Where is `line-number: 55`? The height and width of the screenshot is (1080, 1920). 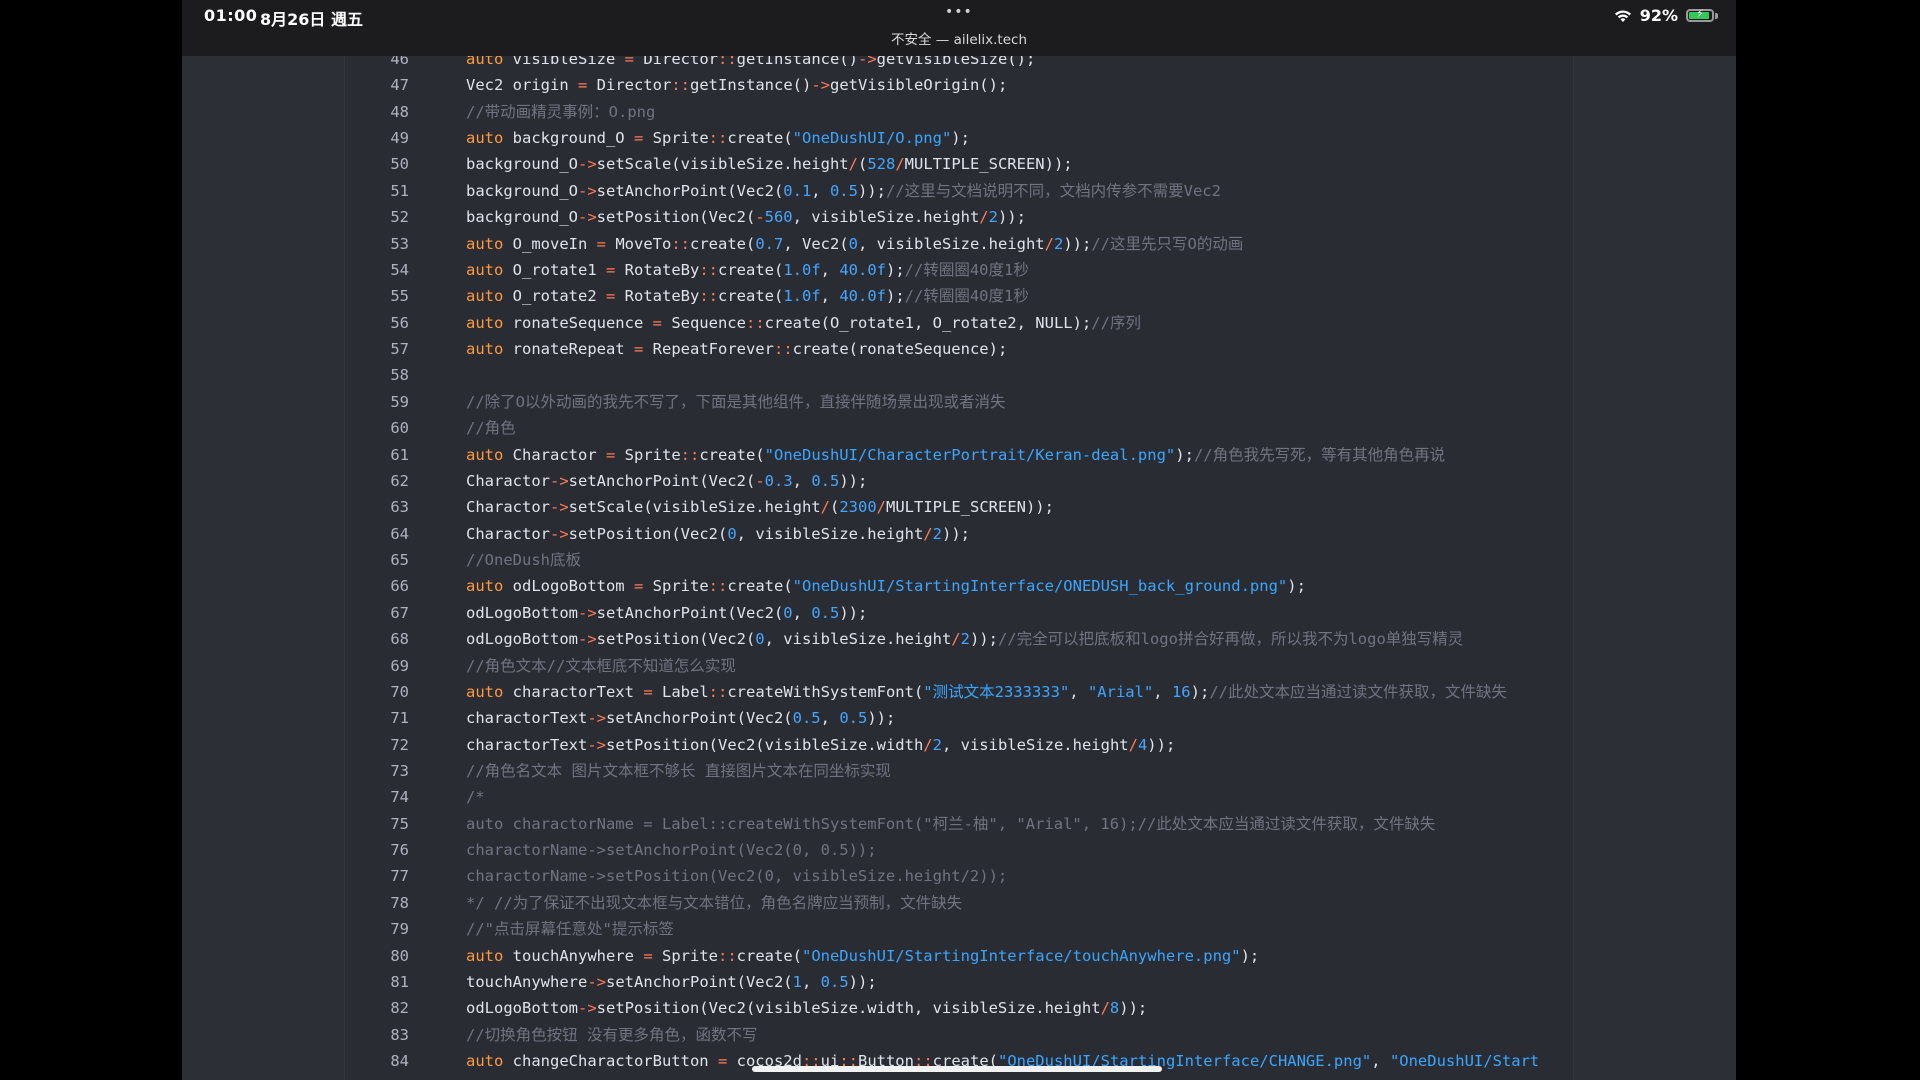
line-number: 55 is located at coordinates (399, 296).